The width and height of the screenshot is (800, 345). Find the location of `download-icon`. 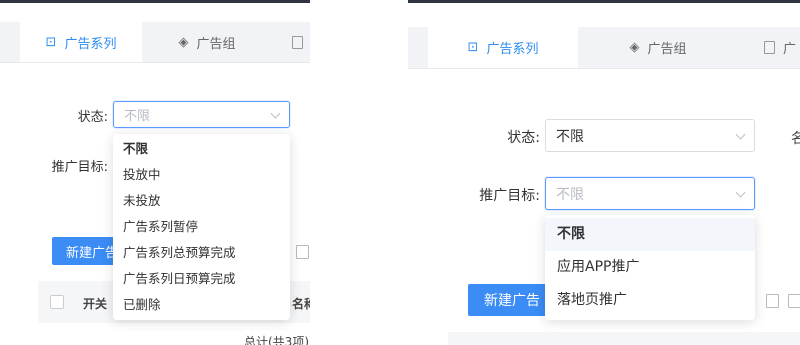

download-icon is located at coordinates (794, 301).